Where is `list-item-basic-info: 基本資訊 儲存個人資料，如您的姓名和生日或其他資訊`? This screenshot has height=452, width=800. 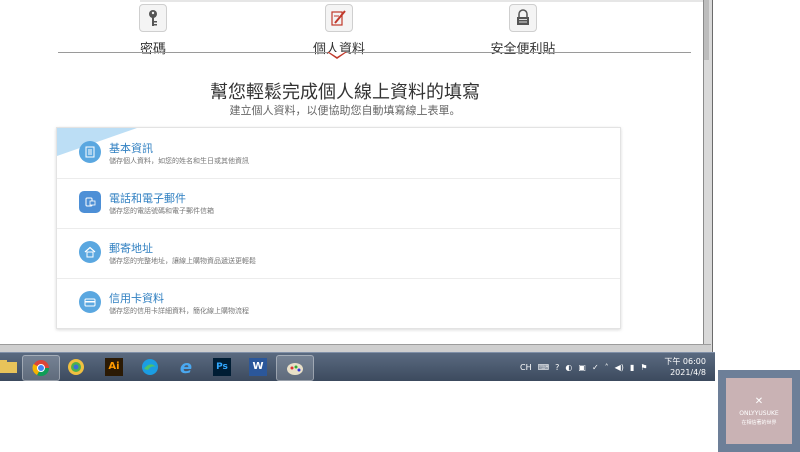 list-item-basic-info: 基本資訊 儲存個人資料，如您的姓名和生日或其他資訊 is located at coordinates (338, 153).